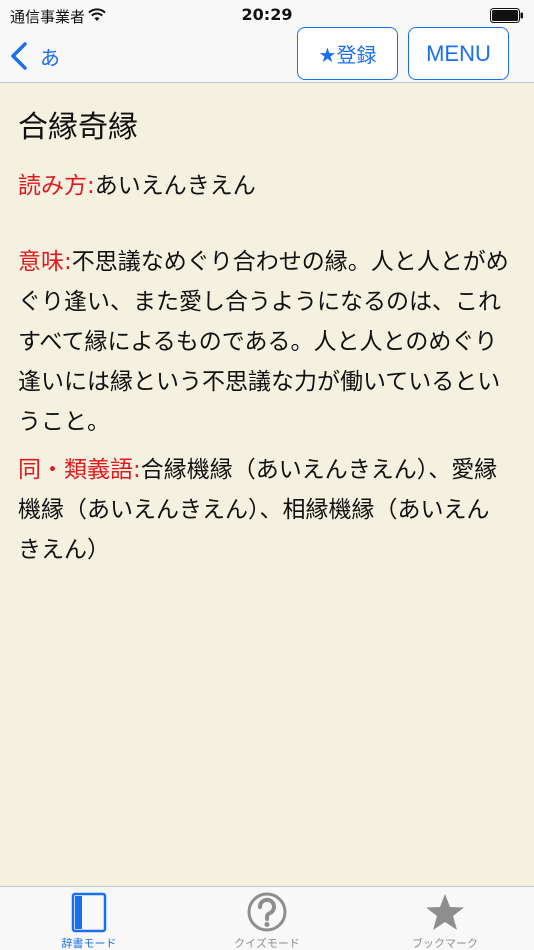 Image resolution: width=534 pixels, height=950 pixels. What do you see at coordinates (458, 53) in the screenshot?
I see `menu-button: MENU` at bounding box center [458, 53].